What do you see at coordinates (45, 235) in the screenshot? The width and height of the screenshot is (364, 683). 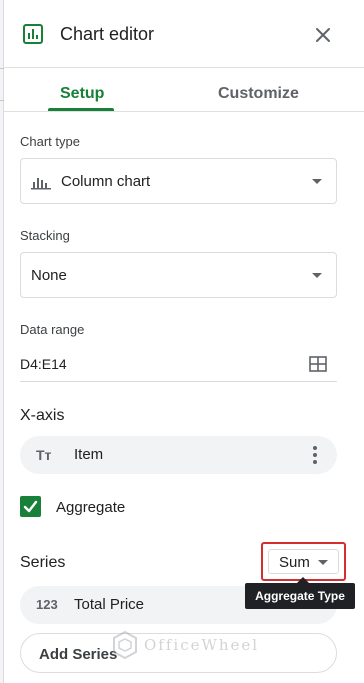 I see `stacking-label: Stacking` at bounding box center [45, 235].